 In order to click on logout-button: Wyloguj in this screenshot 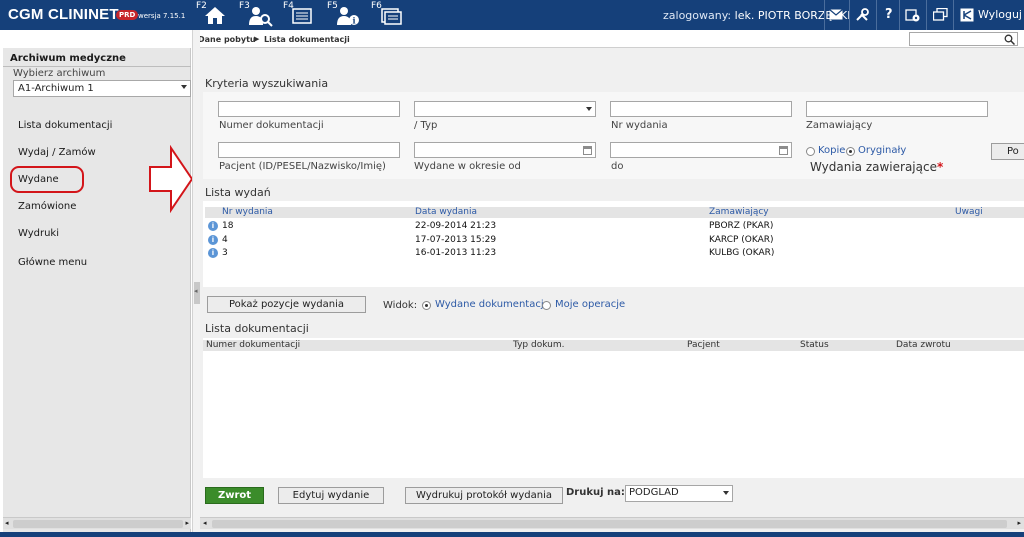, I will do `click(1000, 14)`.